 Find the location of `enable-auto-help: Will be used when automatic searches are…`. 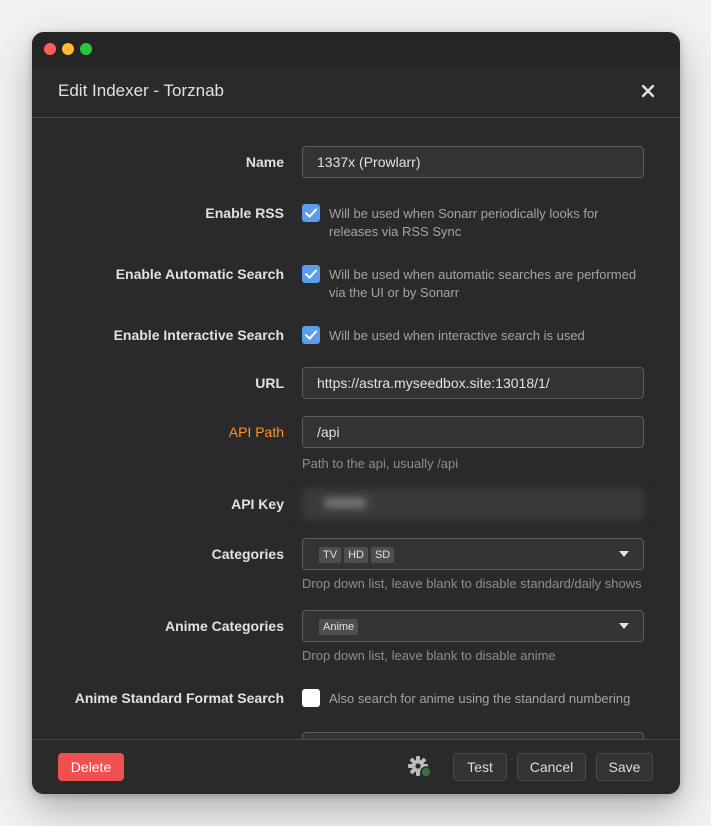

enable-auto-help: Will be used when automatic searches are… is located at coordinates (483, 283).